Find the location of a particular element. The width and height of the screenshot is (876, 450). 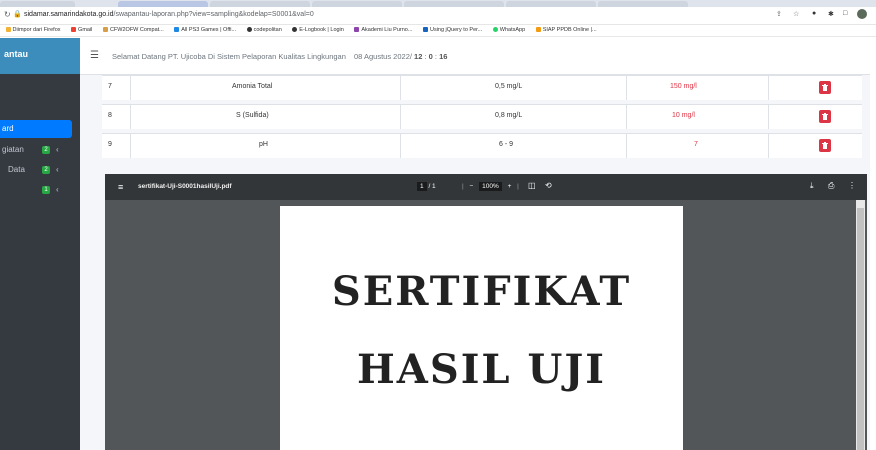

brand-text: antau is located at coordinates (16, 54).